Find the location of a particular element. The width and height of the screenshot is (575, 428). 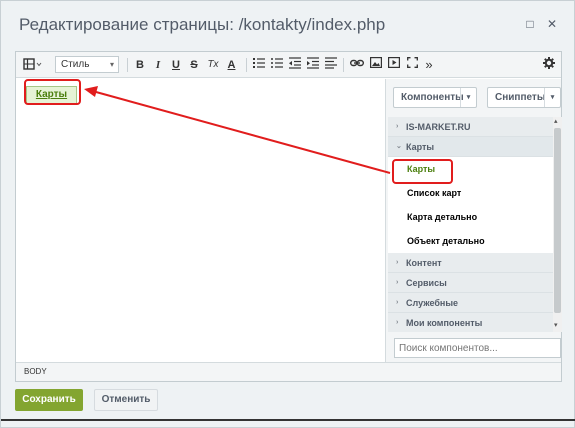

tree-scrollbar: ▴ ▾ is located at coordinates (557, 224).